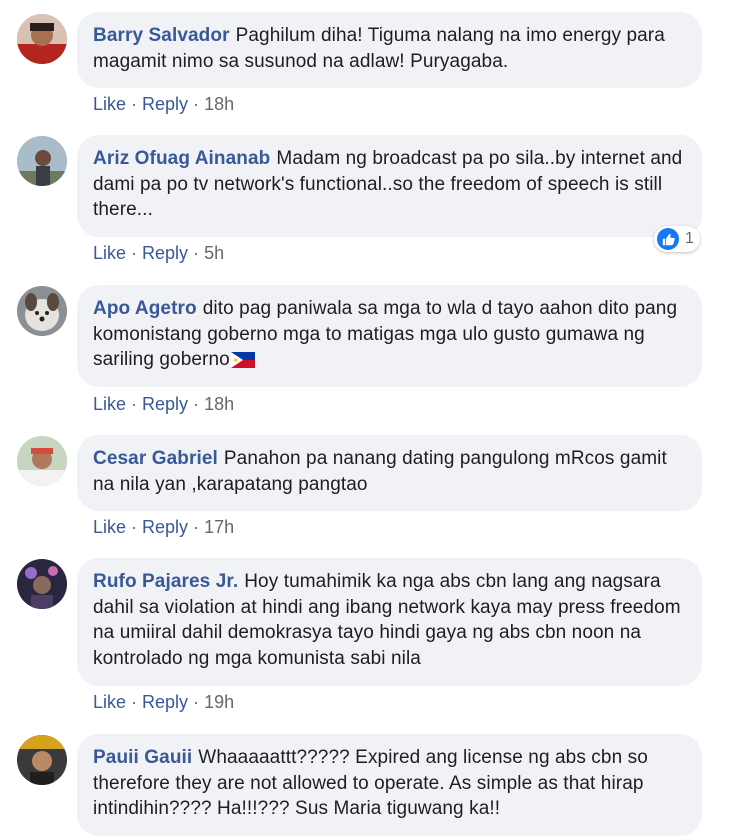  I want to click on philippines-flag-icon, so click(242, 363).